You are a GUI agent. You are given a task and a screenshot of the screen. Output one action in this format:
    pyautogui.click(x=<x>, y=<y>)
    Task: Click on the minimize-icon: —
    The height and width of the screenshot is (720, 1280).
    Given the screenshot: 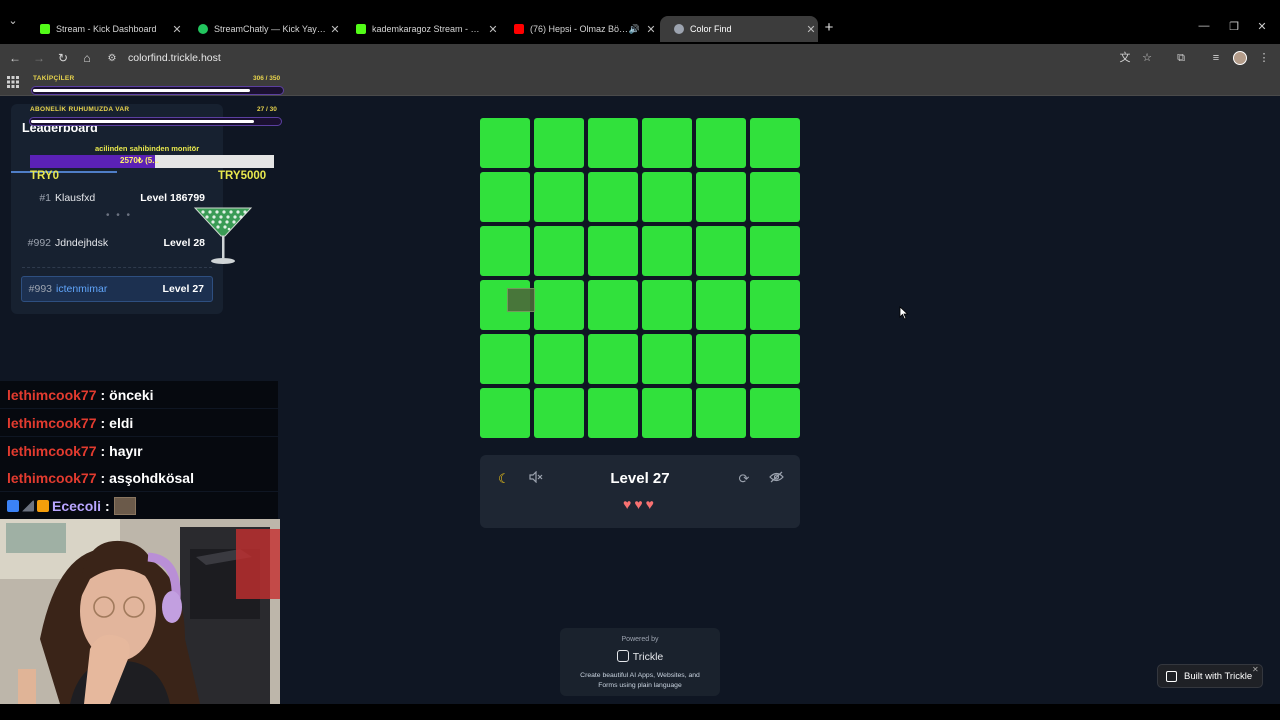 What is the action you would take?
    pyautogui.click(x=1204, y=28)
    